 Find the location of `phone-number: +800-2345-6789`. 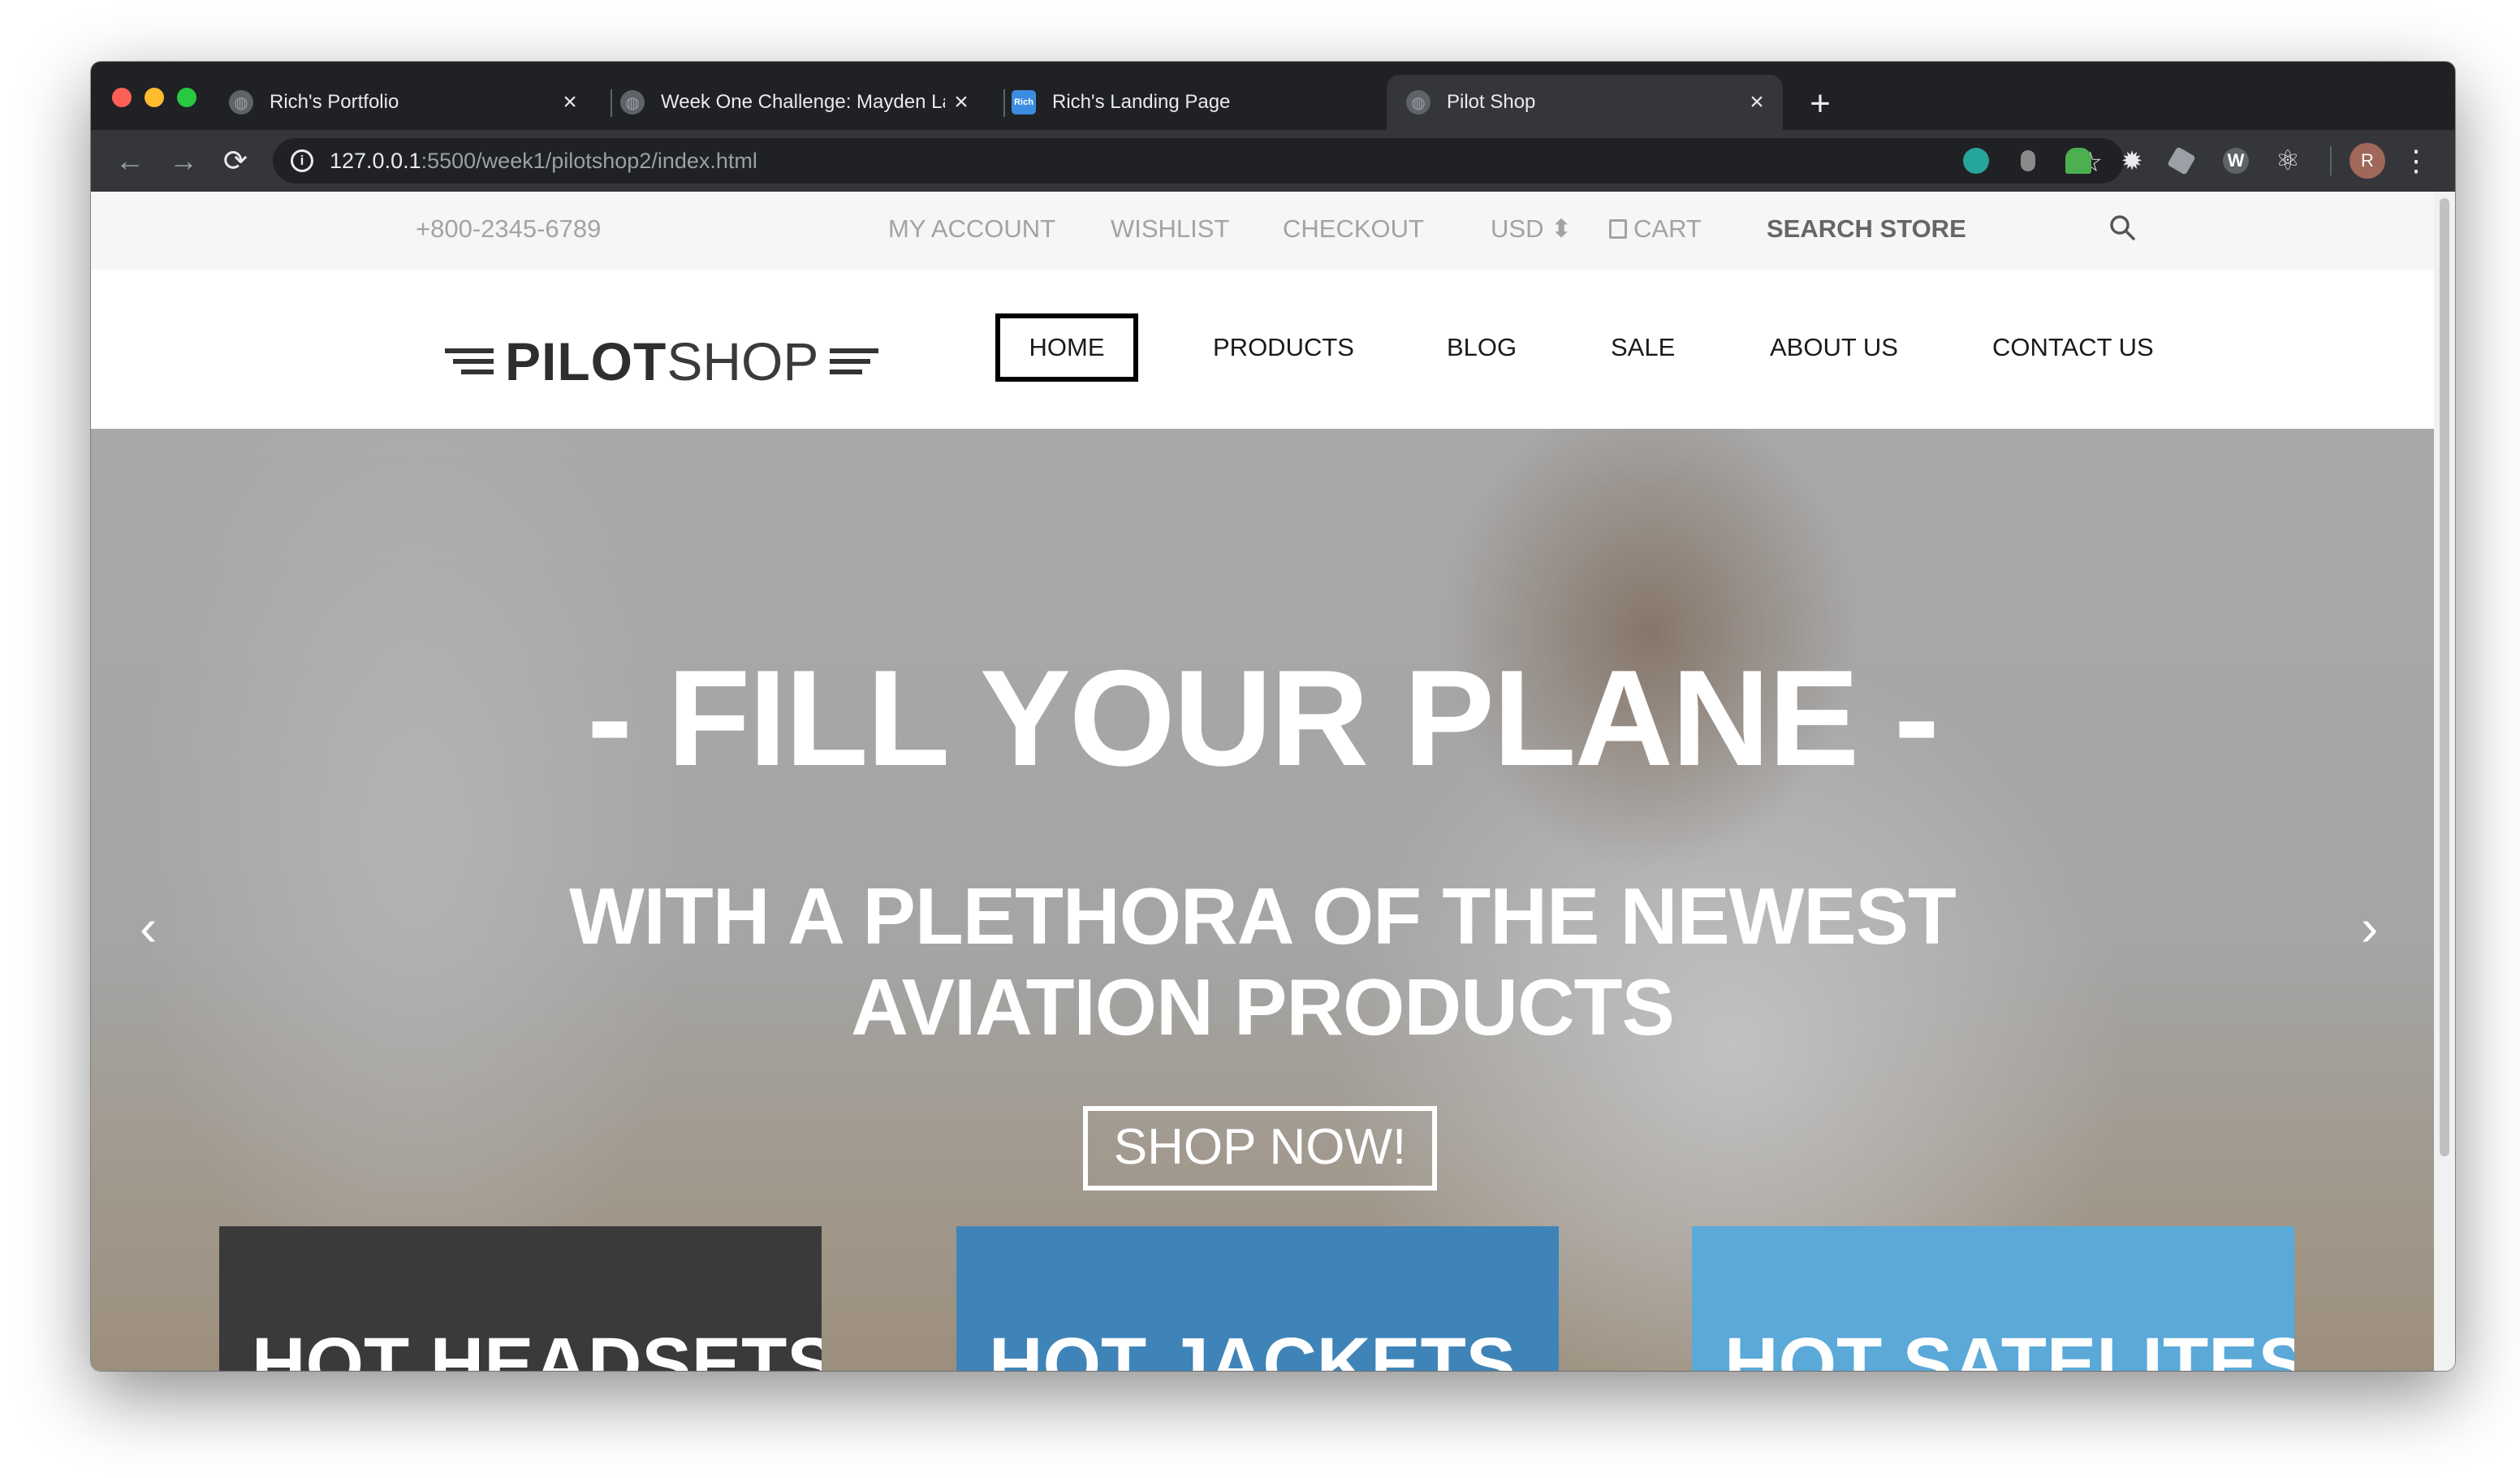

phone-number: +800-2345-6789 is located at coordinates (509, 228).